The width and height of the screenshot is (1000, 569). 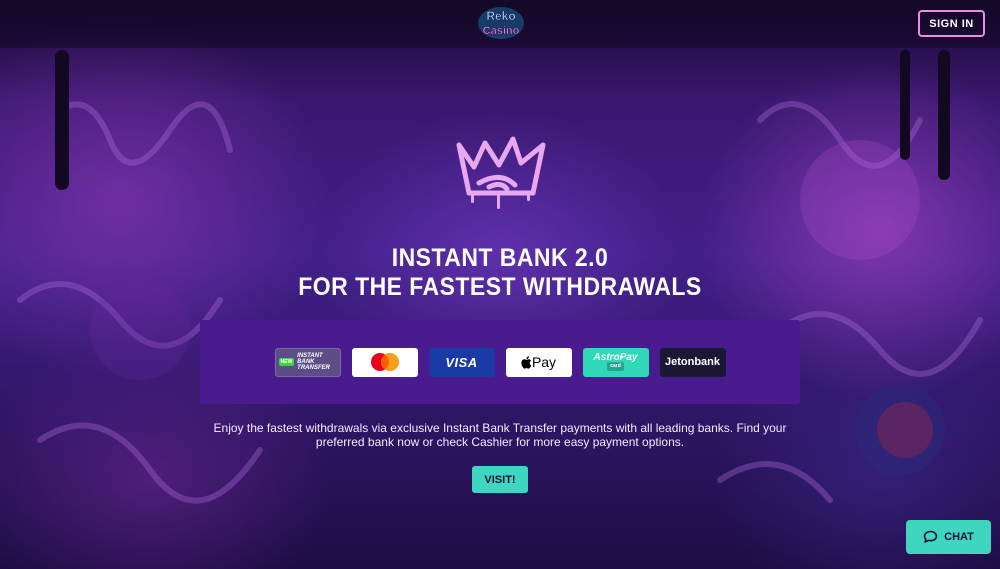 I want to click on chat-bubble-icon, so click(x=930, y=536).